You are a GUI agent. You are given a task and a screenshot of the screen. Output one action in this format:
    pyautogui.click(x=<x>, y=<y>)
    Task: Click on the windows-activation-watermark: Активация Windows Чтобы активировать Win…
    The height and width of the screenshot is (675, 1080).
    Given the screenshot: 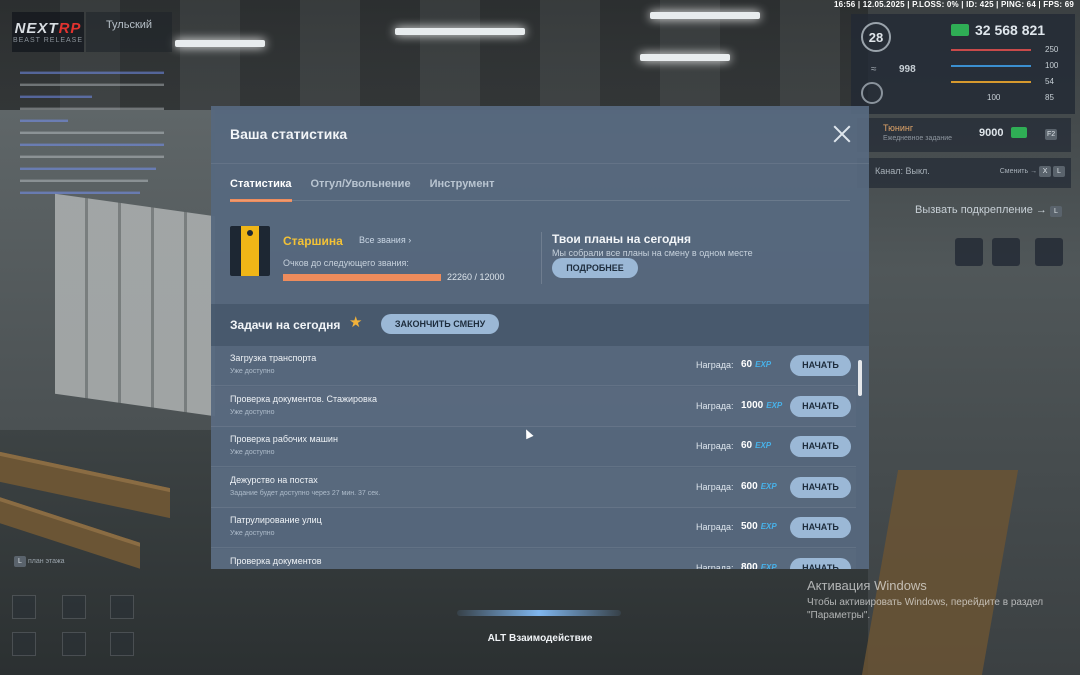 What is the action you would take?
    pyautogui.click(x=929, y=600)
    